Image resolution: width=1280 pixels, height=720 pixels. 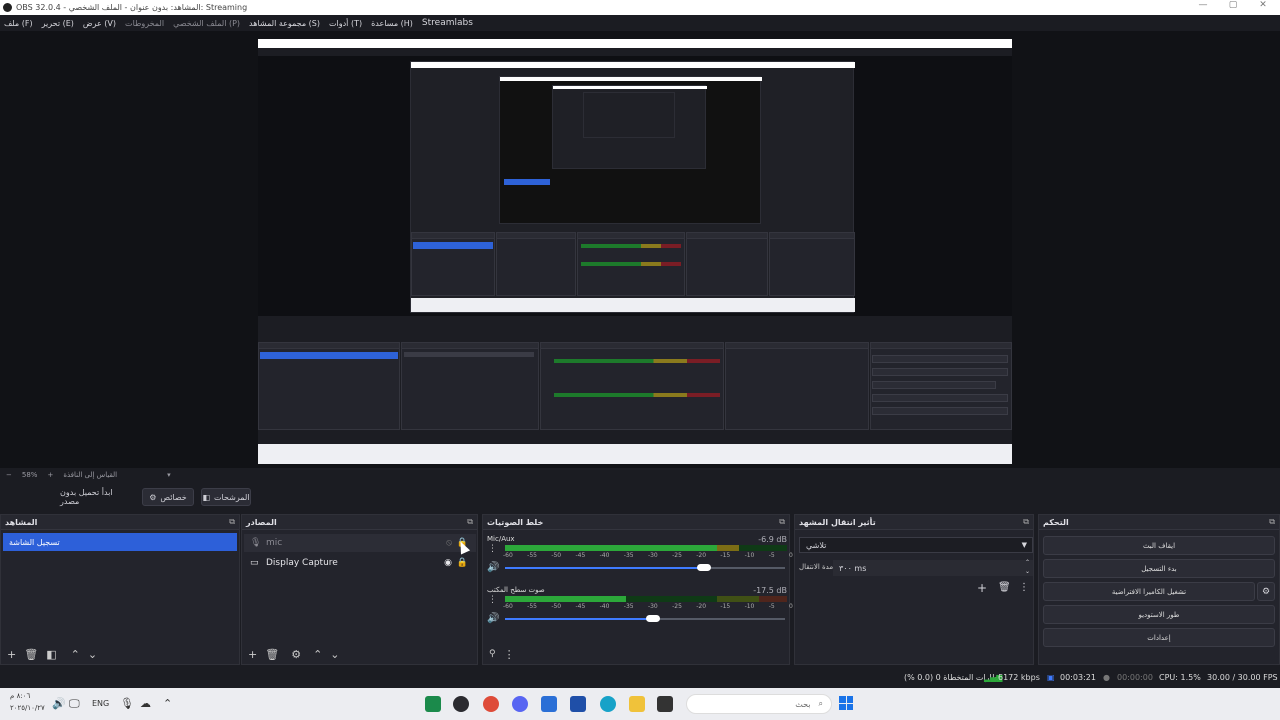 I want to click on menu-scene-collection: مجموعة المشاهد (S), so click(x=284, y=23).